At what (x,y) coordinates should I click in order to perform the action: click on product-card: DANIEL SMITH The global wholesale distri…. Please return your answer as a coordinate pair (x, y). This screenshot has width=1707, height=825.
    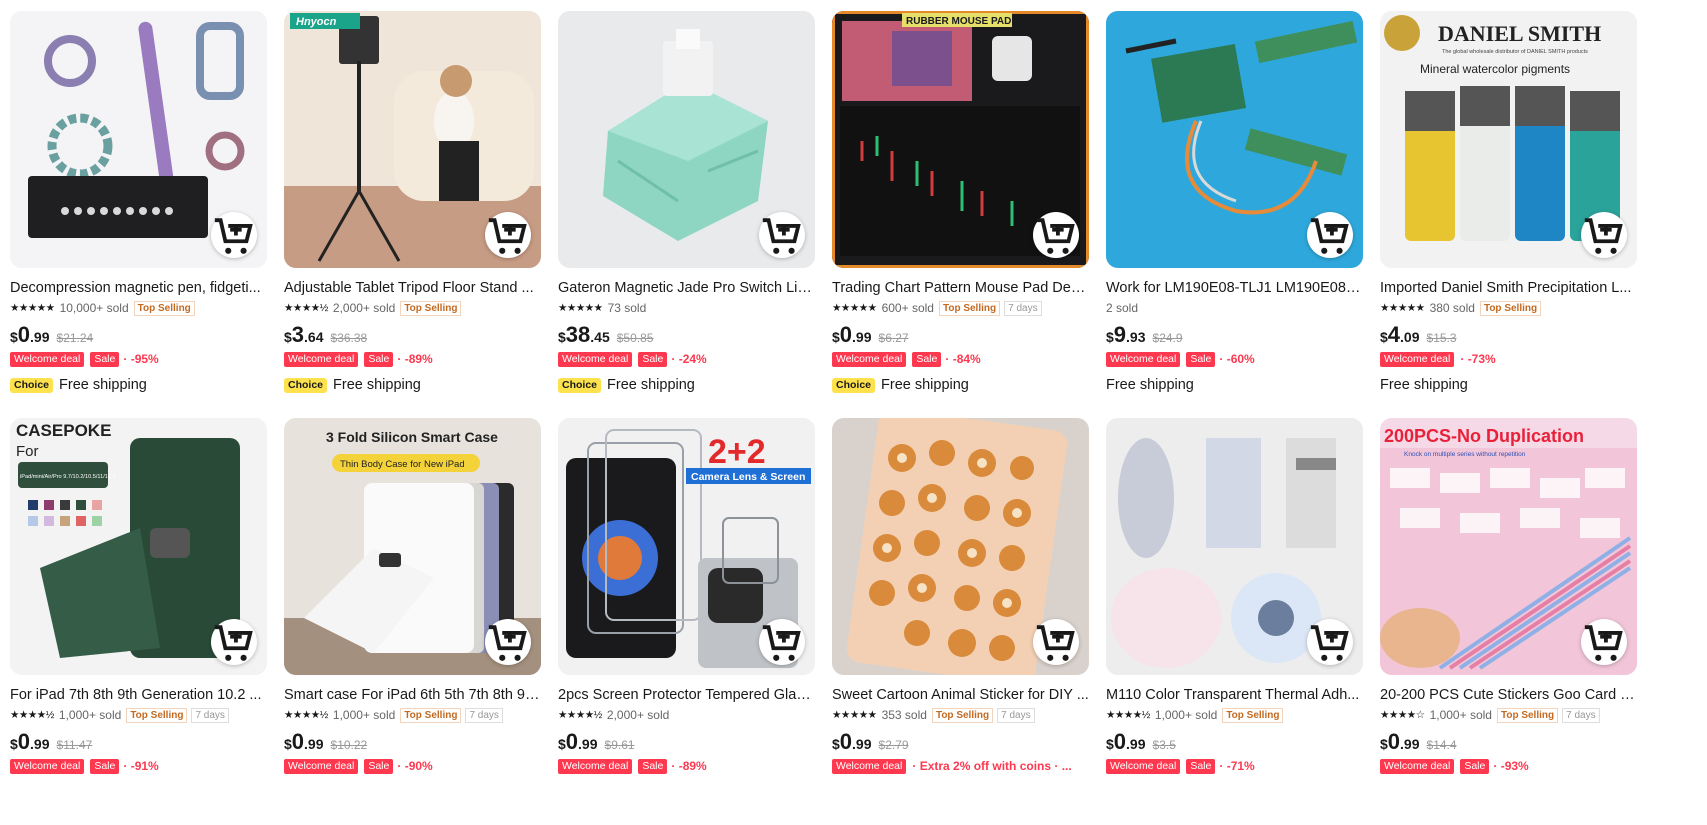
    Looking at the image, I should click on (1508, 214).